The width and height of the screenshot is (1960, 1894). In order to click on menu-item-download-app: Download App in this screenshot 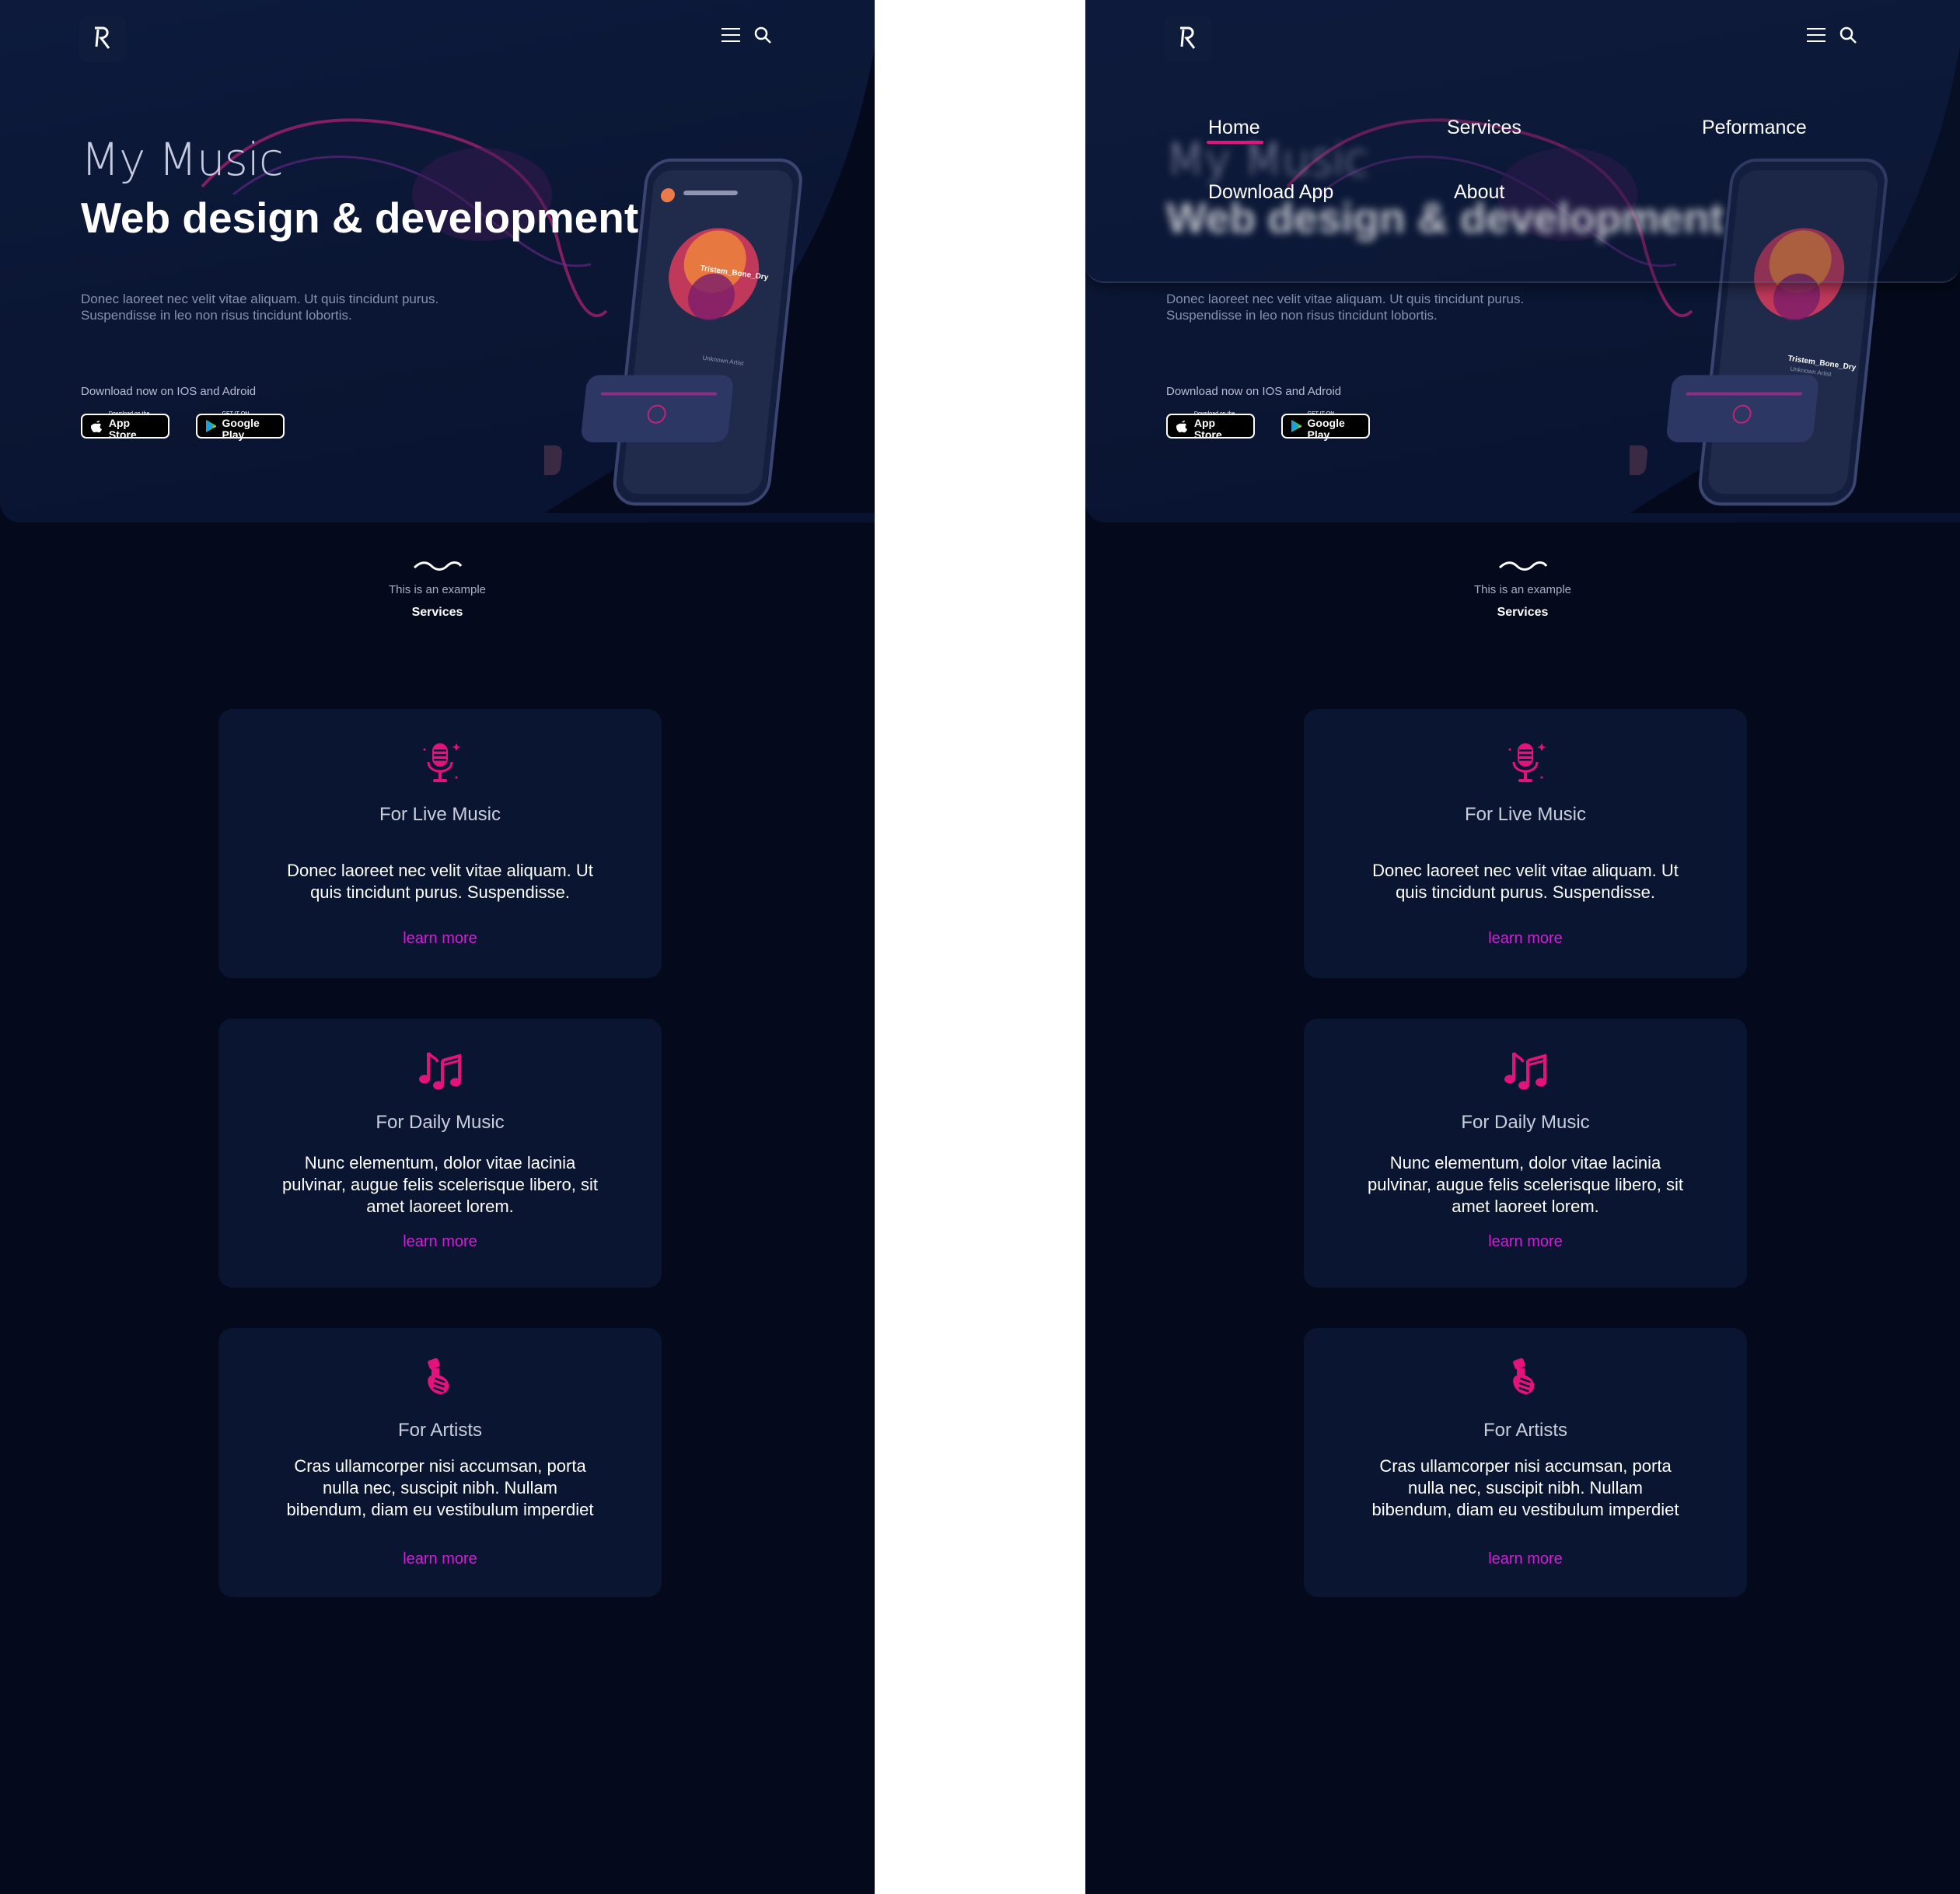, I will do `click(1270, 192)`.